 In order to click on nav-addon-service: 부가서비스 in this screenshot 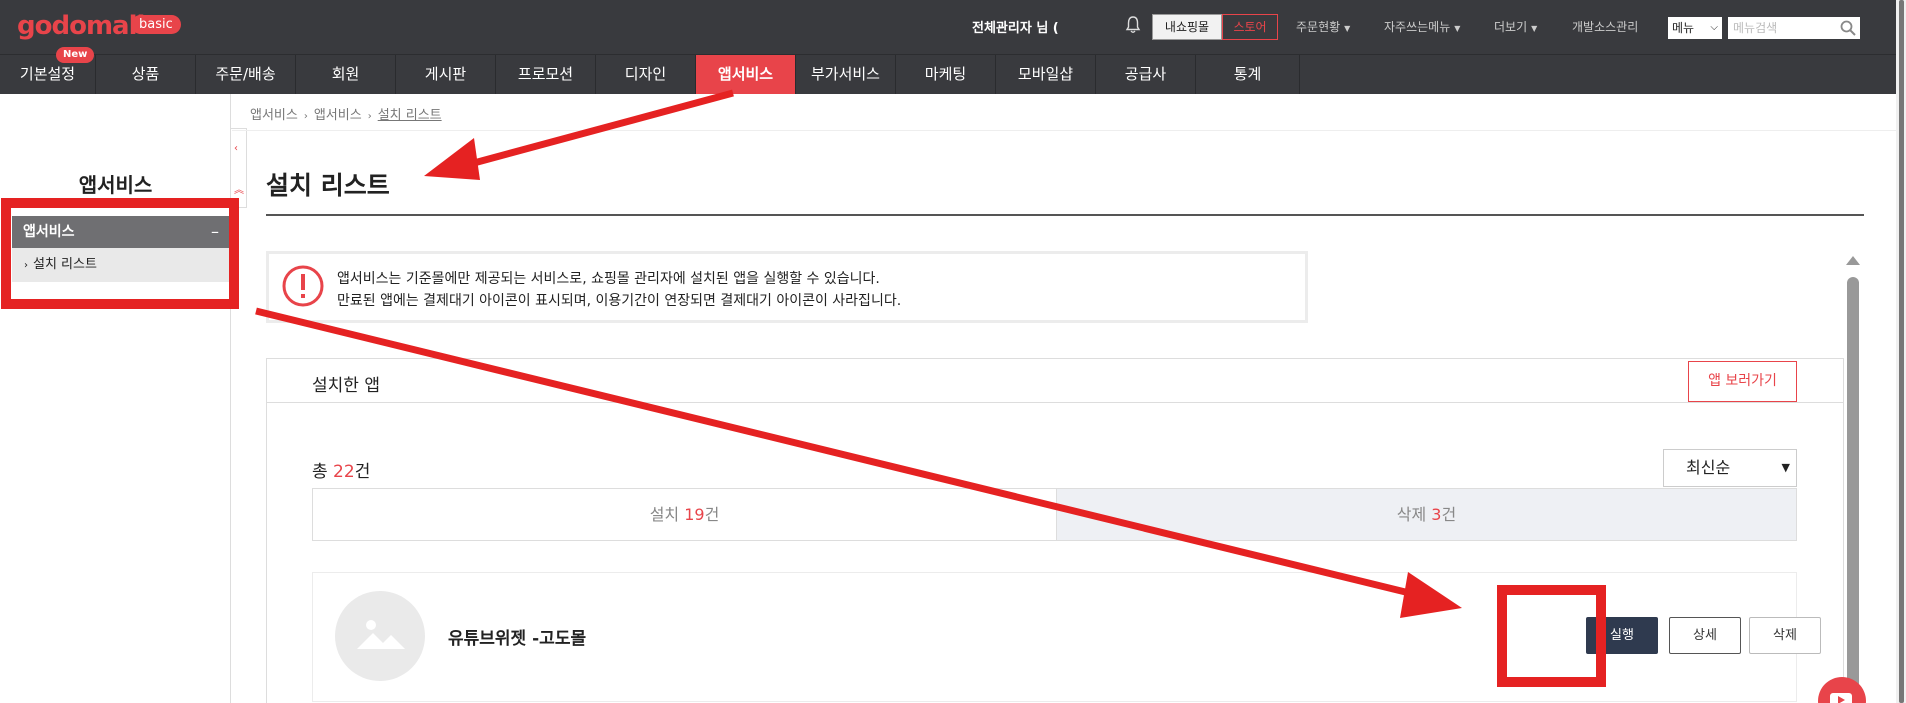, I will do `click(846, 74)`.